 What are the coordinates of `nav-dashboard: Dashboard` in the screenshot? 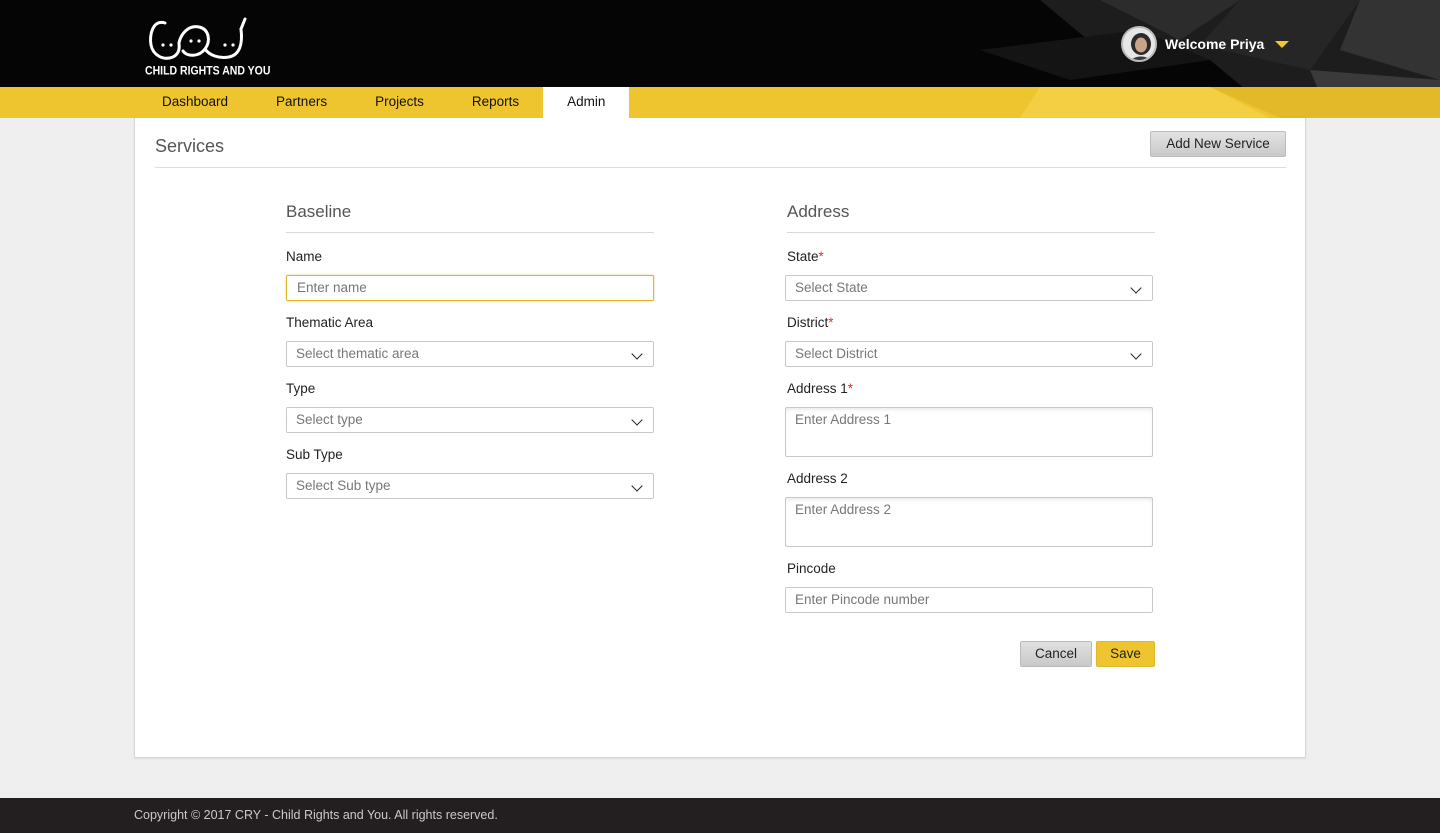 It's located at (195, 102).